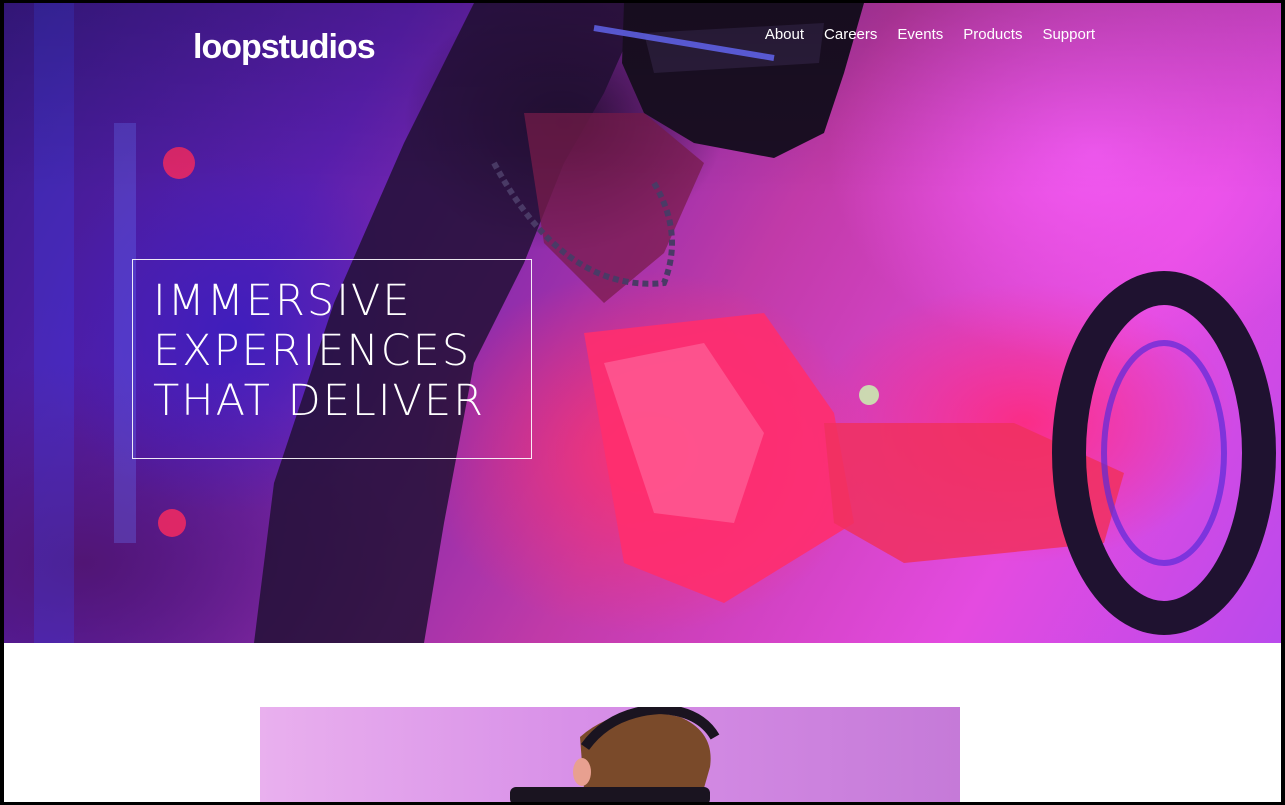 The width and height of the screenshot is (1285, 805). Describe the element at coordinates (282, 301) in the screenshot. I see `hero-headline-line-1: IMMERSIVE` at that location.